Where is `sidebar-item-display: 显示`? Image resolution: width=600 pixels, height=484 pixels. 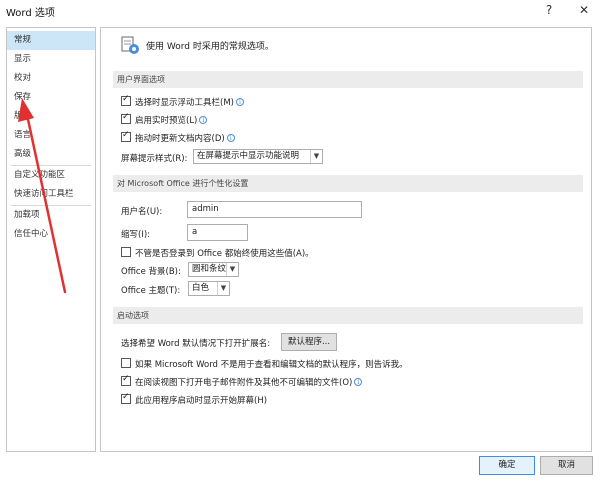 sidebar-item-display: 显示 is located at coordinates (51, 59).